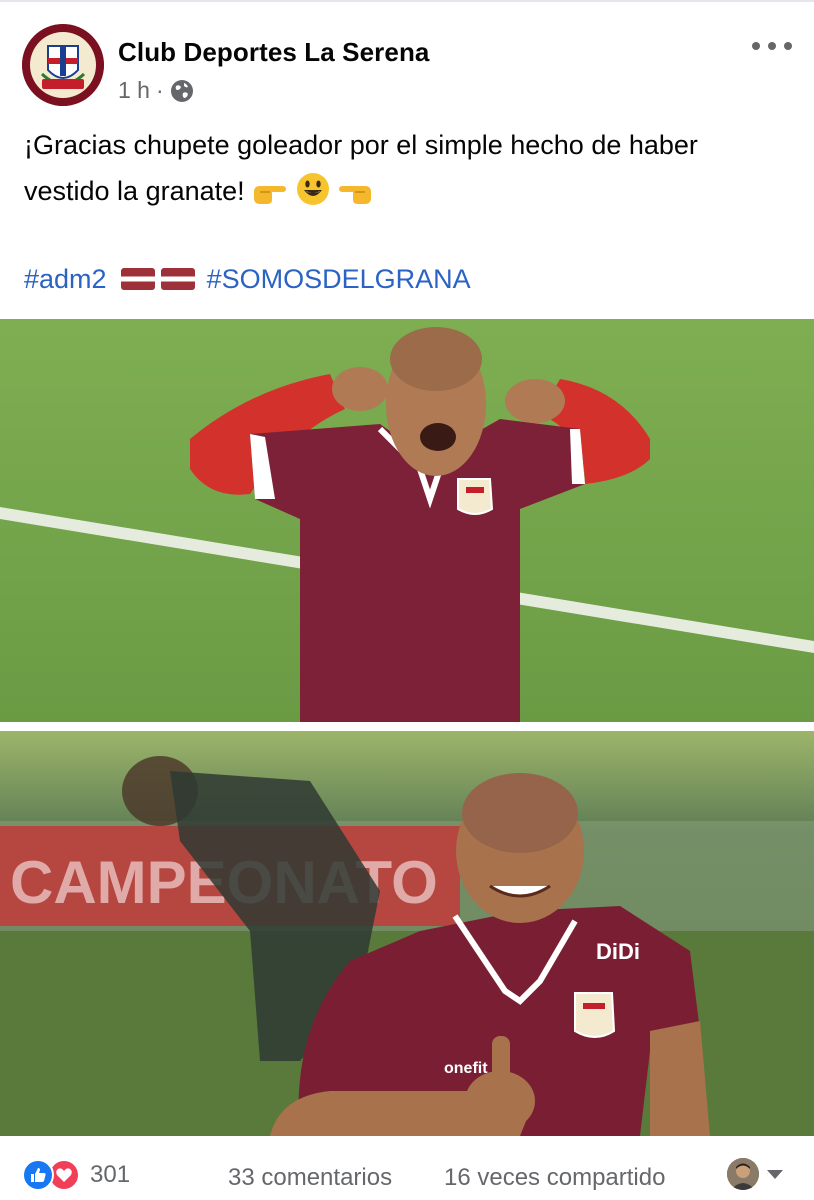 The height and width of the screenshot is (1200, 814). Describe the element at coordinates (554, 1178) in the screenshot. I see `shares-count: 16 veces compartido` at that location.